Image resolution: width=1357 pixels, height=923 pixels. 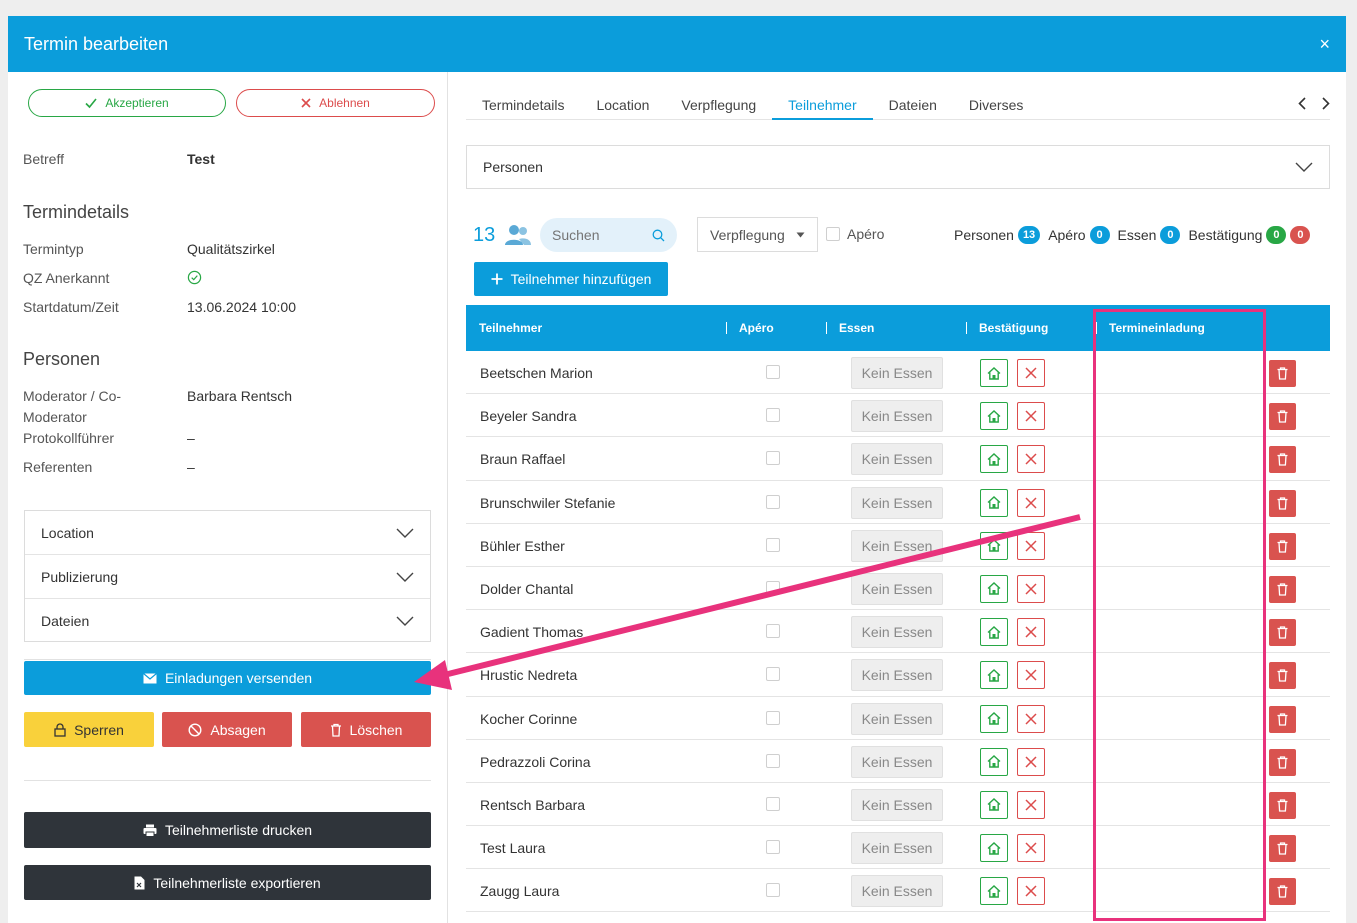 I want to click on chevron-down-icon, so click(x=1304, y=167).